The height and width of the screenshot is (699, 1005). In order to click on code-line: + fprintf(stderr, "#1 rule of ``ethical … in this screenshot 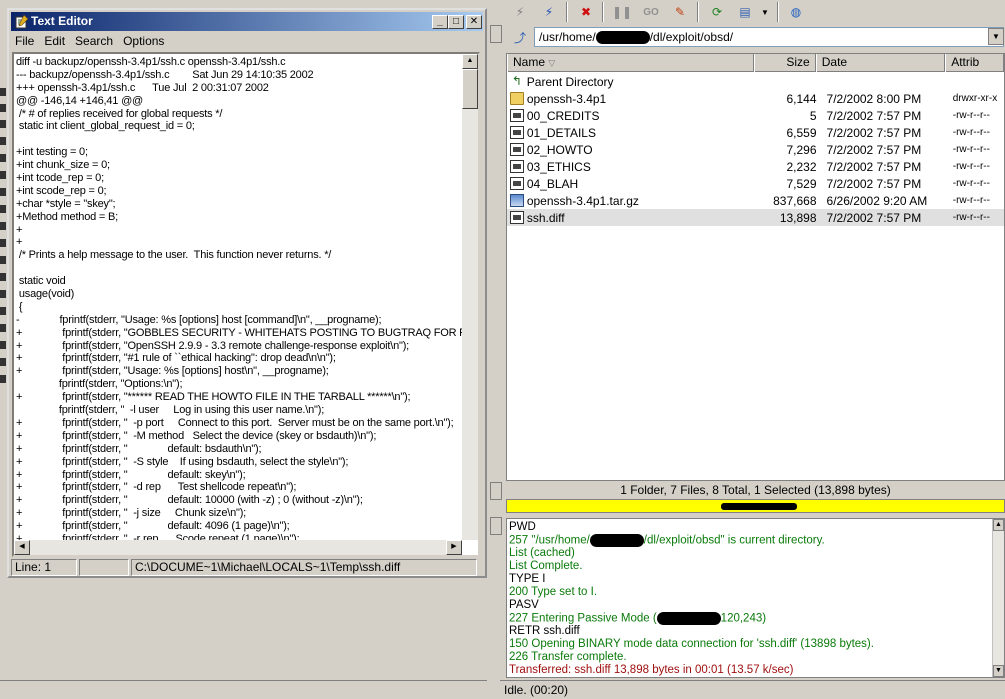, I will do `click(176, 358)`.